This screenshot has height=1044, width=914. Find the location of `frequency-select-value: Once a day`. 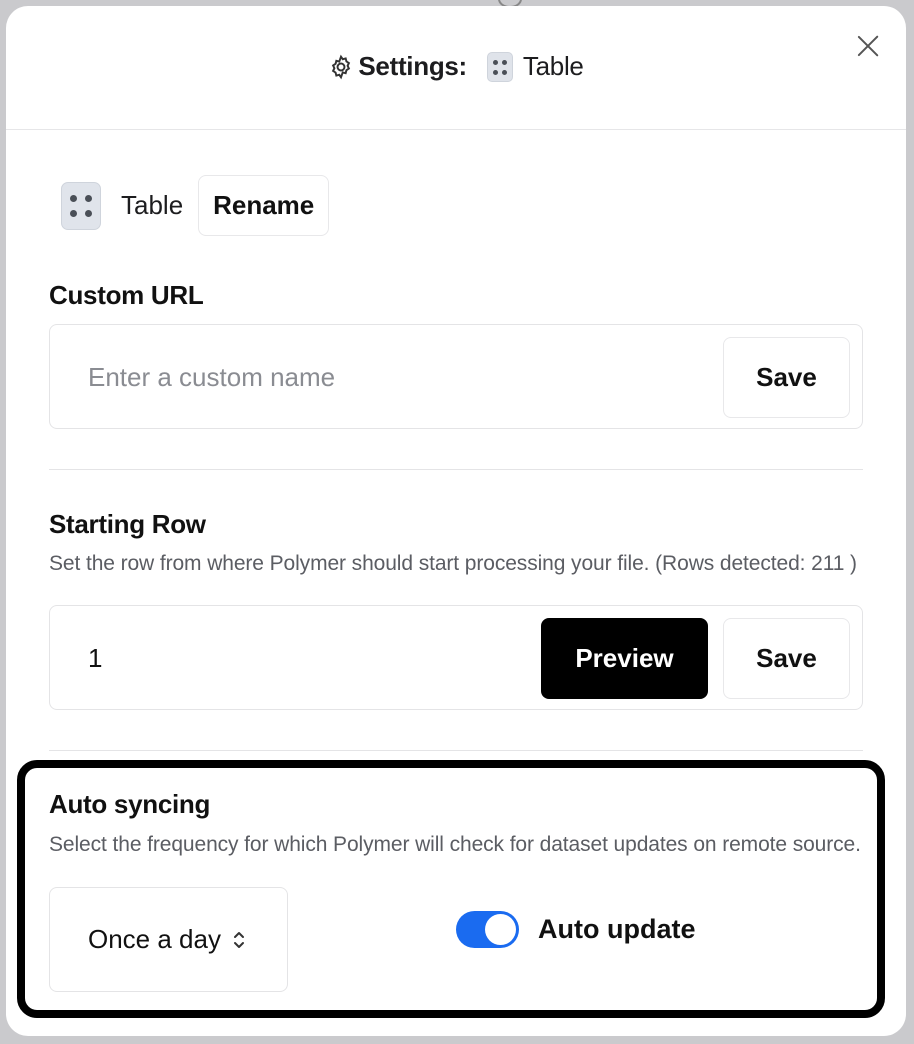

frequency-select-value: Once a day is located at coordinates (154, 939).